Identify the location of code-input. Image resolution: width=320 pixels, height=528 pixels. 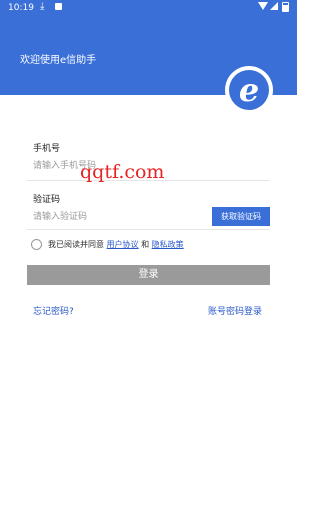
(118, 216).